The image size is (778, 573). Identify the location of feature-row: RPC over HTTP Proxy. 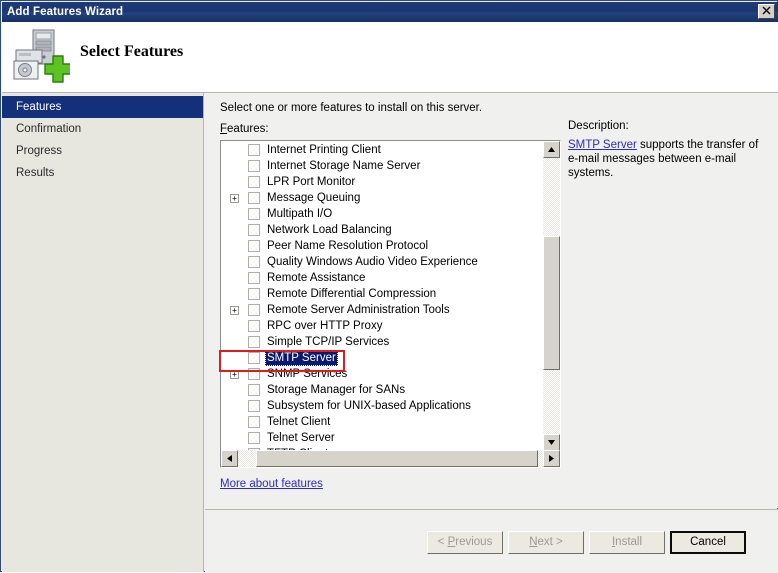
(382, 326).